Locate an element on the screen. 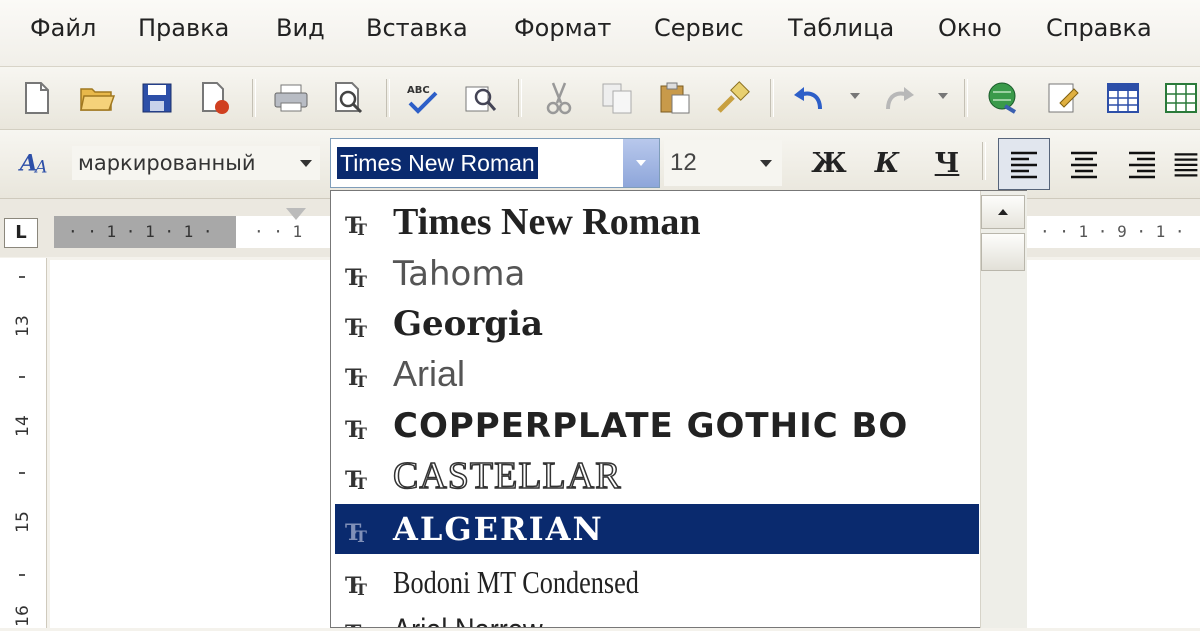 The width and height of the screenshot is (1200, 631). font-option-label: COPPERPLATE GOTHIC BO is located at coordinates (651, 426).